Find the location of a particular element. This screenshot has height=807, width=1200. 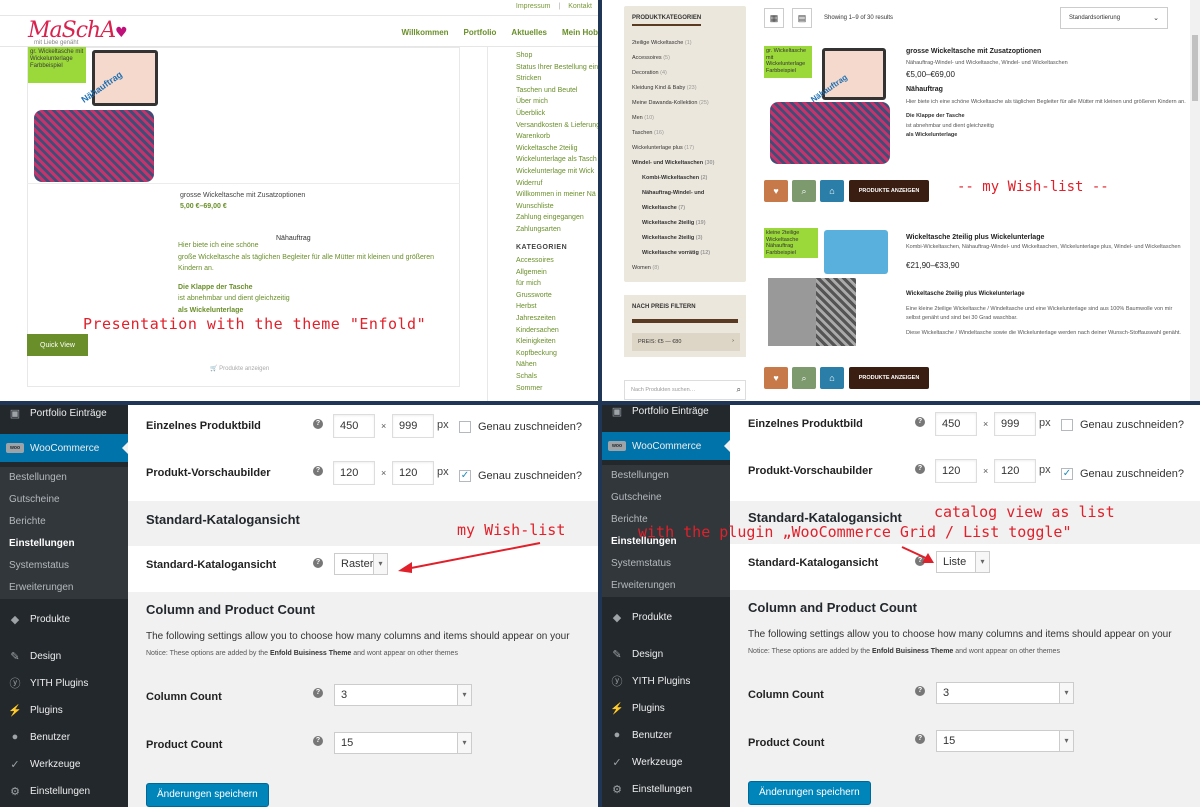

nav-portfolio: Portfolio is located at coordinates (480, 32).